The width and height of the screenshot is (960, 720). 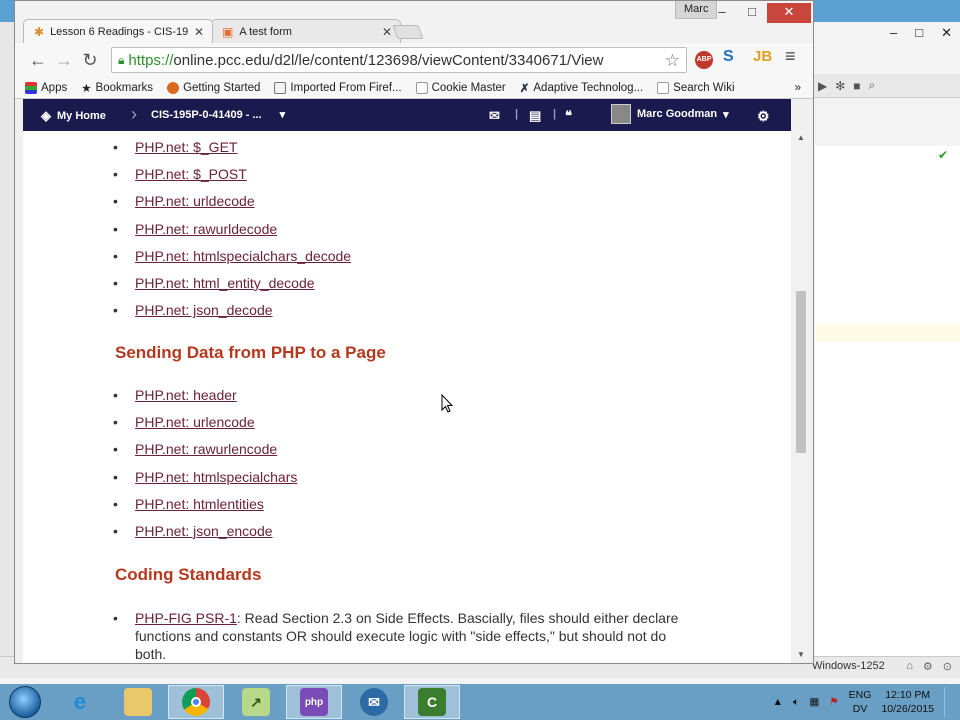 I want to click on maximize-button: □, so click(x=752, y=13).